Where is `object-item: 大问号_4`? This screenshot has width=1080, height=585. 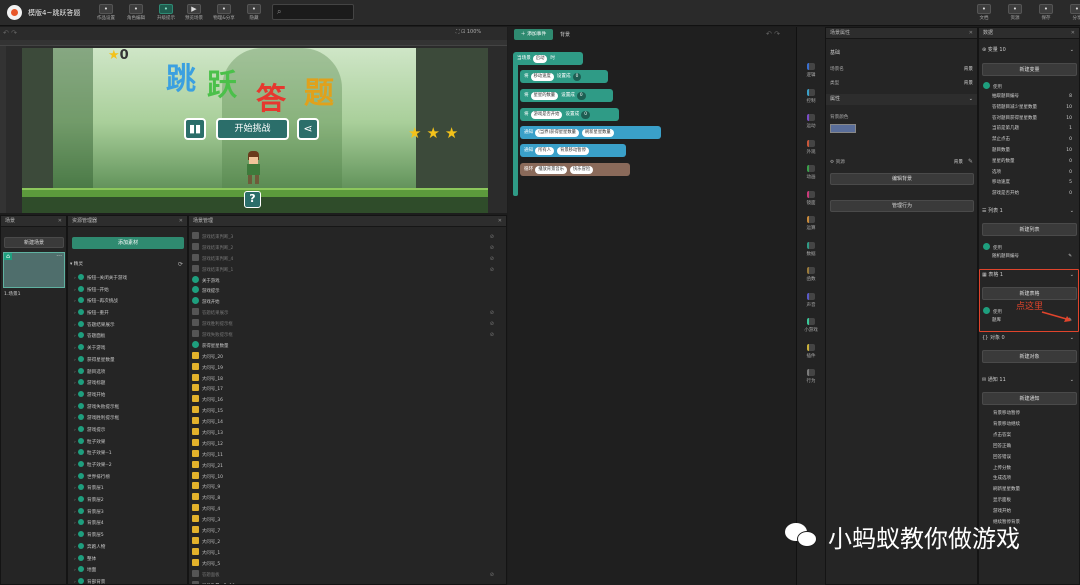
object-item: 大问号_4 is located at coordinates (347, 509).